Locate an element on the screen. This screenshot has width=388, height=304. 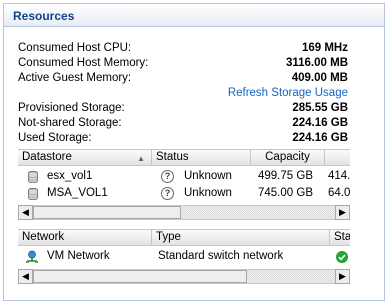
stat-value-guest-memory: 409.00 MB is located at coordinates (319, 78).